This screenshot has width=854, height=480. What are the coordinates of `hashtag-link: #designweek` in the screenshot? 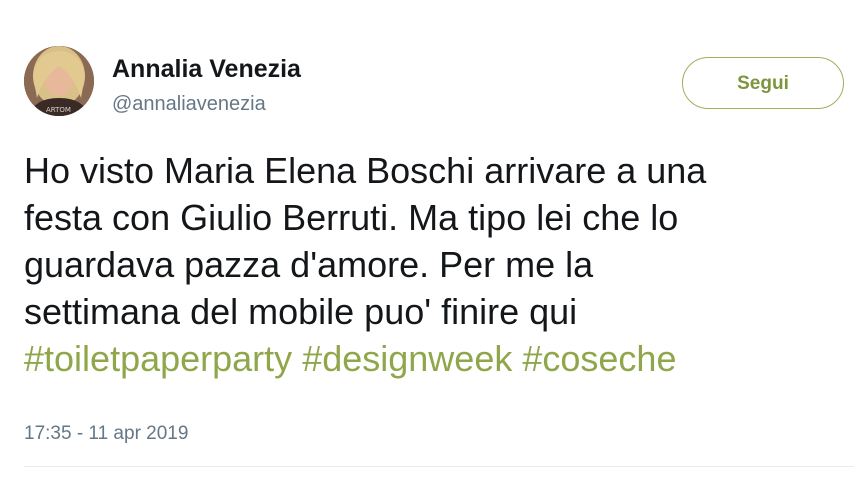 It's located at (407, 358).